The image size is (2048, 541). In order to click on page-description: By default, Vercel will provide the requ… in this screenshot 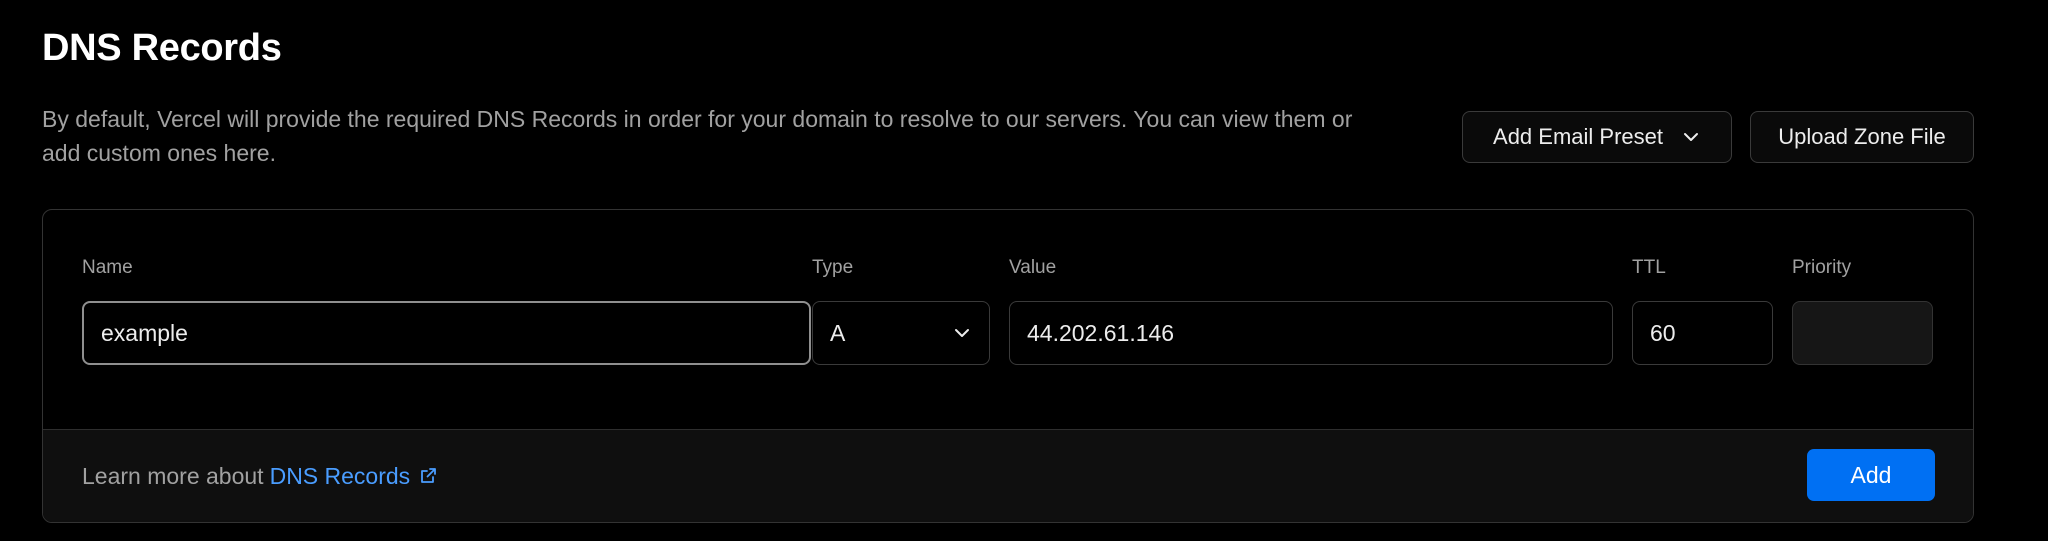, I will do `click(697, 136)`.